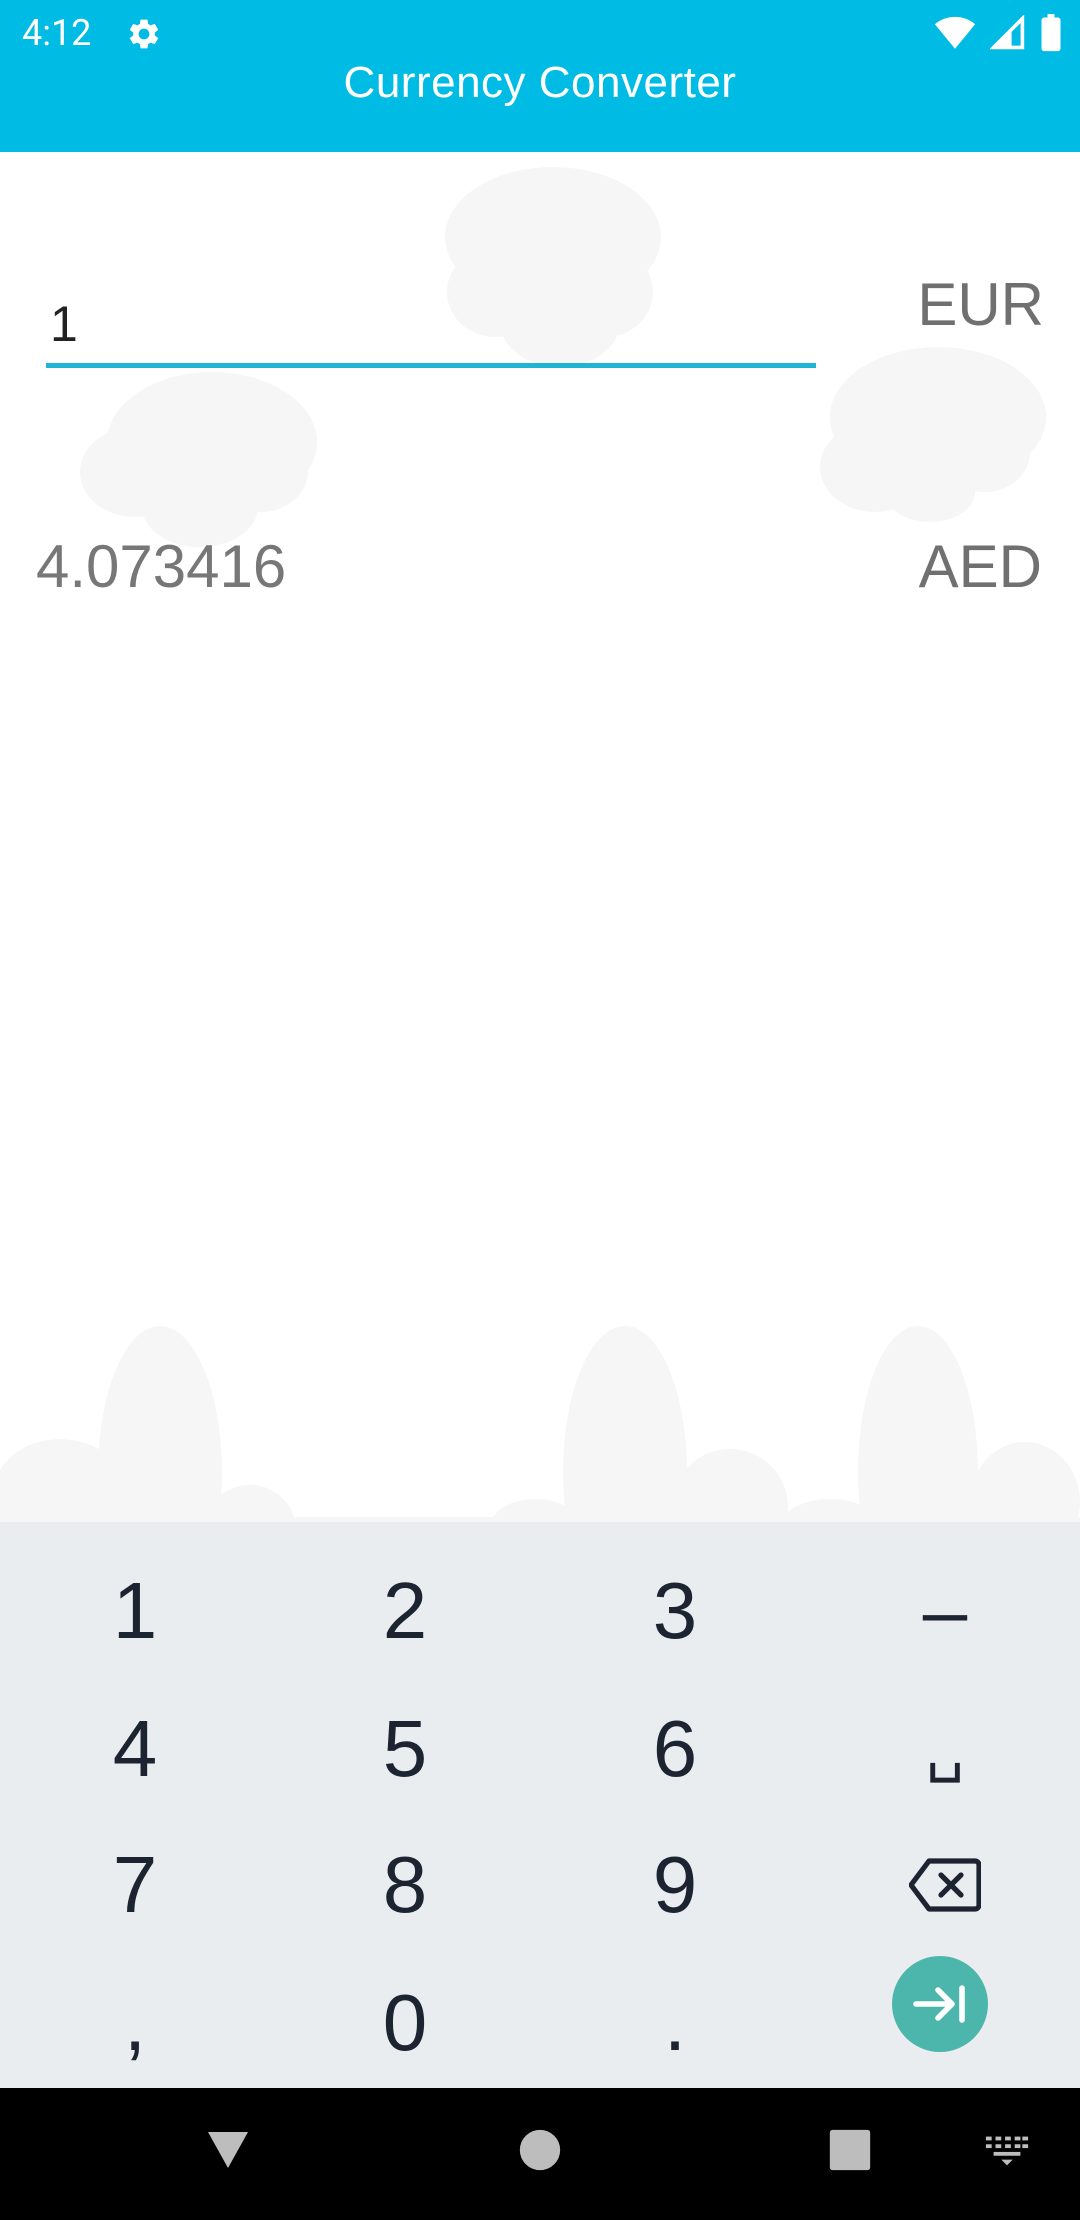  I want to click on key-period: ., so click(675, 2023).